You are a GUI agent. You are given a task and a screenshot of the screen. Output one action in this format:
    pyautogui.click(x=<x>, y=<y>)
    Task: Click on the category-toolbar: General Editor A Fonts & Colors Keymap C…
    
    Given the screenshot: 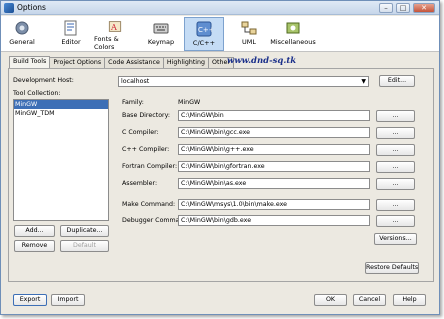 What is the action you would take?
    pyautogui.click(x=220, y=34)
    